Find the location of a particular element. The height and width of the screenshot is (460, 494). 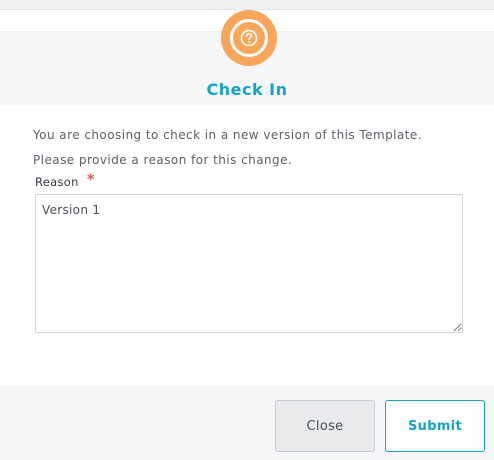

dialog-title: Check In is located at coordinates (247, 89).